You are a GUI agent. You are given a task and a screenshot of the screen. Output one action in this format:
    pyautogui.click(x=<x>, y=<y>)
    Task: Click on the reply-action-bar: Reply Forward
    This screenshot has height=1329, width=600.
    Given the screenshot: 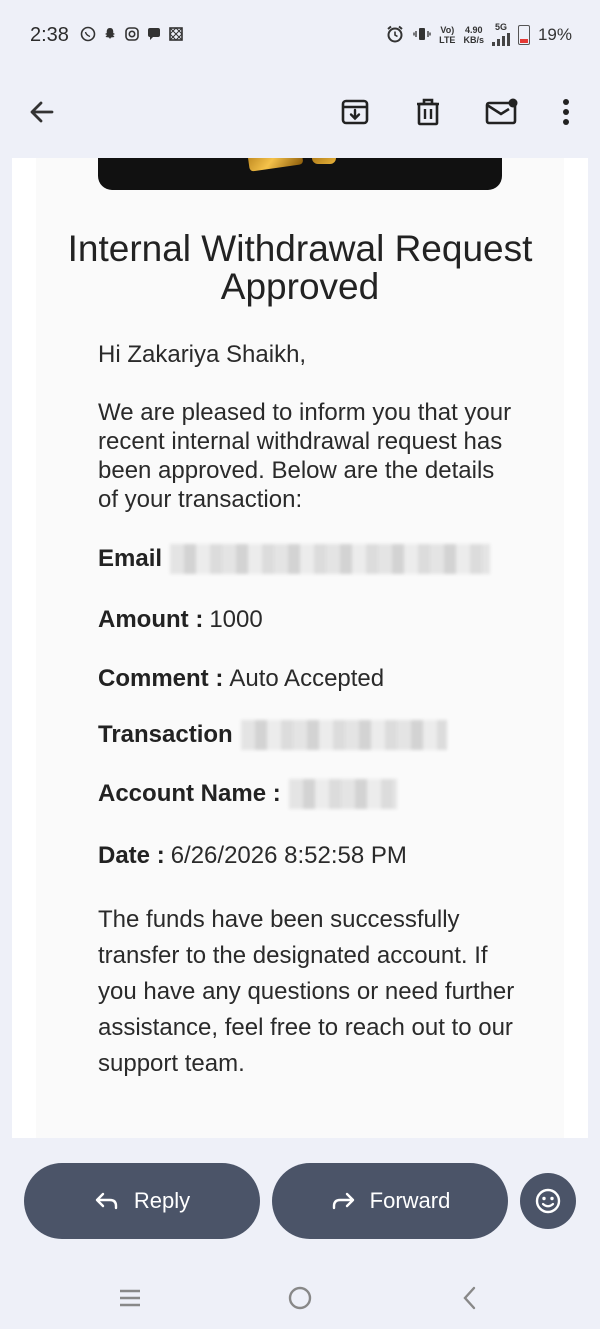 What is the action you would take?
    pyautogui.click(x=300, y=1199)
    